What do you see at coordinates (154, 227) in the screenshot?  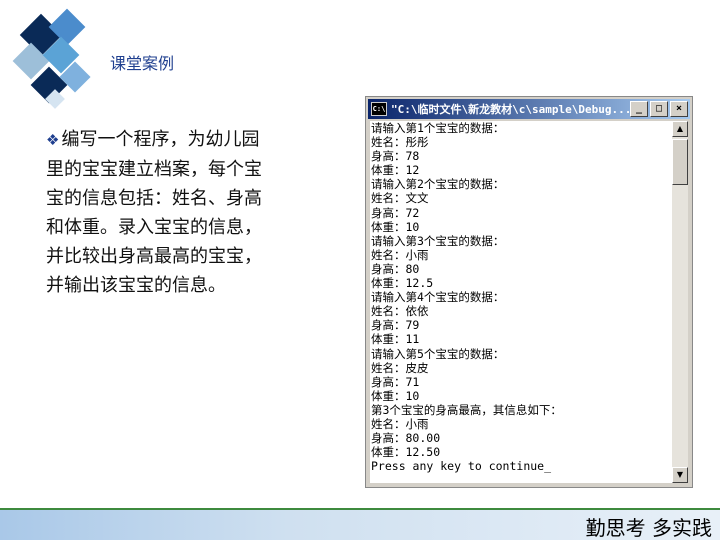 I see `body-line: 和体重。录入宝宝的信息，` at bounding box center [154, 227].